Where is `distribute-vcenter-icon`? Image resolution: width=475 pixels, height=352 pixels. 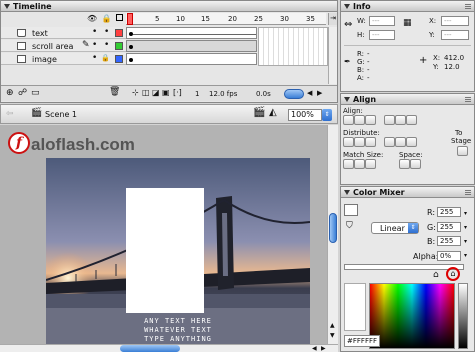
distribute-vcenter-icon is located at coordinates (359, 142).